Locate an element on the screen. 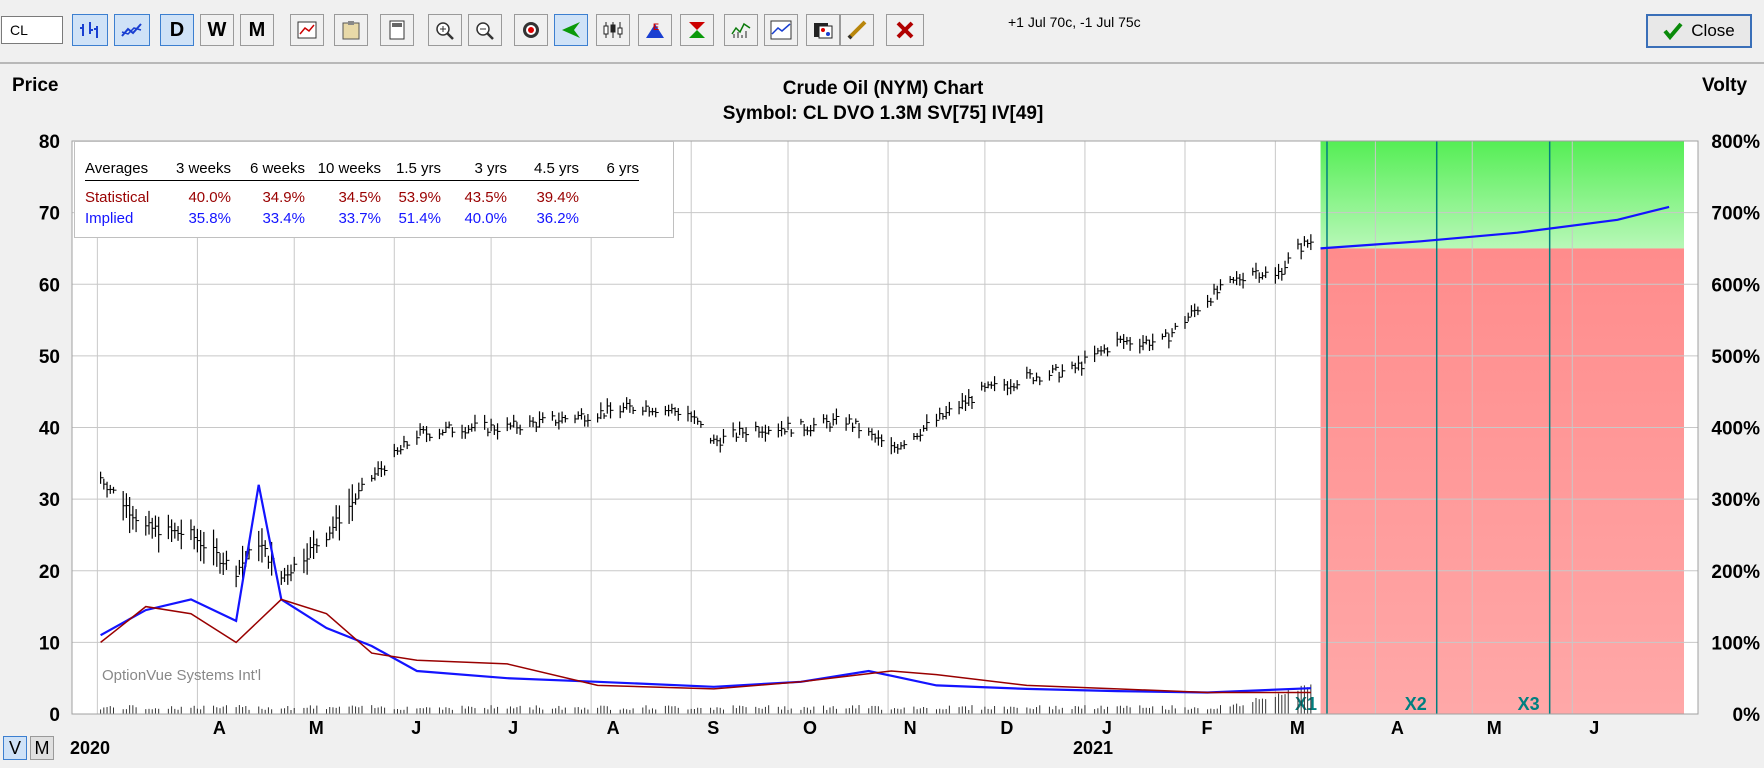 The height and width of the screenshot is (768, 1764). period-header: 1.5 yrs is located at coordinates (411, 168).